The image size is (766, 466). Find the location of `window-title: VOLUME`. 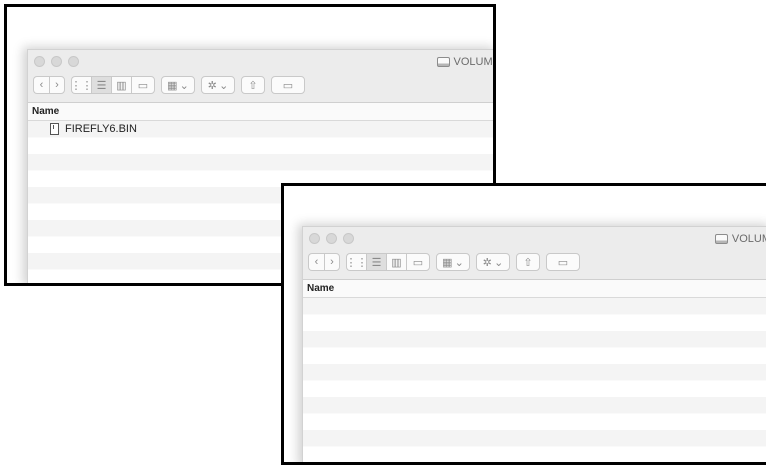

window-title: VOLUME is located at coordinates (466, 62).